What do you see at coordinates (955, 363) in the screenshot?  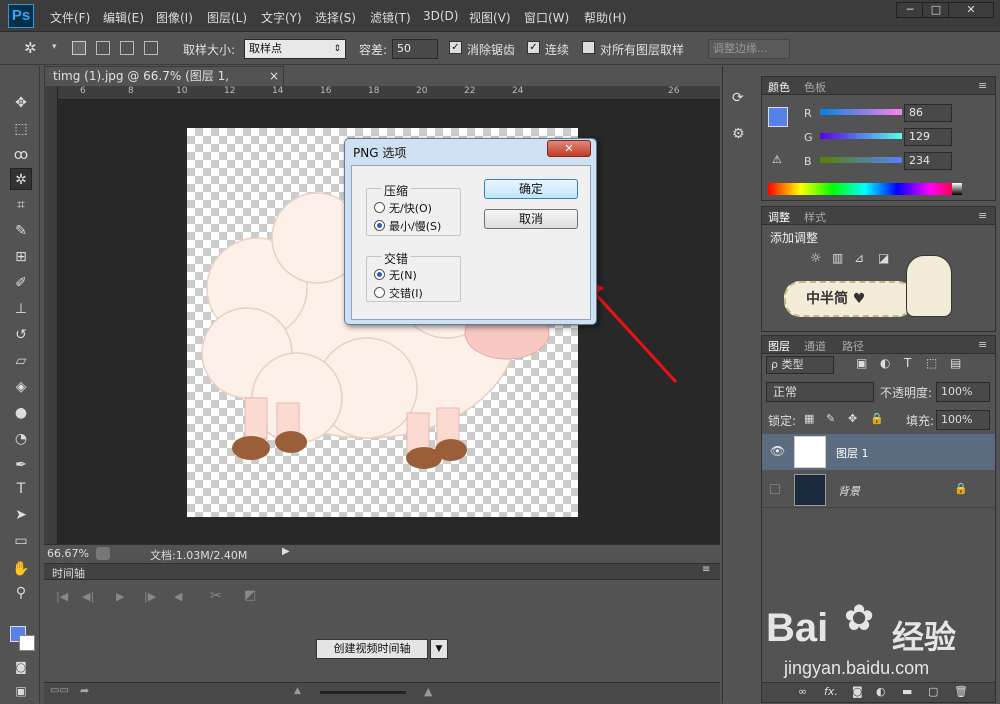 I see `filter-smart-icon: ▤` at bounding box center [955, 363].